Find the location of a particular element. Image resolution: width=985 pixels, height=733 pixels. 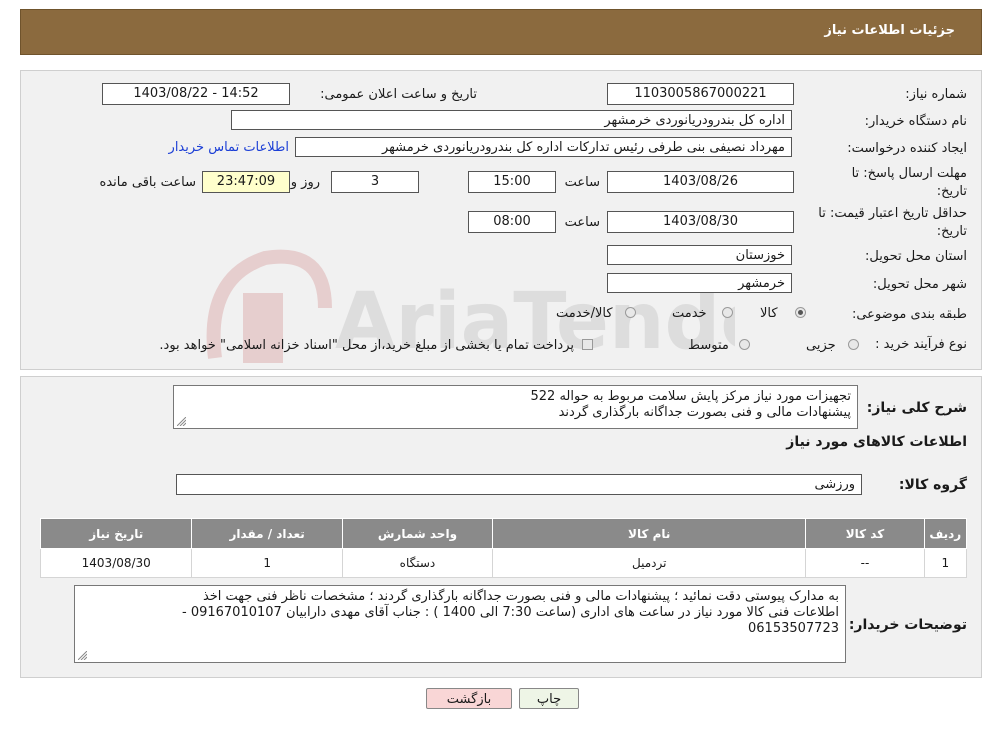

price-validity-time: 08:00 is located at coordinates (512, 222).